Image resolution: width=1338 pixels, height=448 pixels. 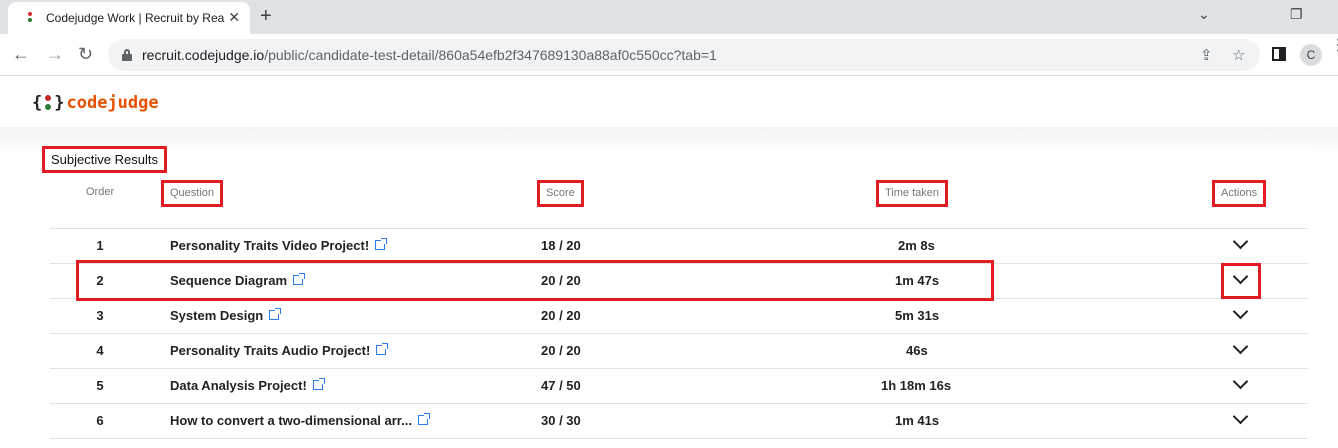 I want to click on browser-tab-strip: Codejudge Work | Recruit by Rea ✕ + ⌄ ❐, so click(x=669, y=17).